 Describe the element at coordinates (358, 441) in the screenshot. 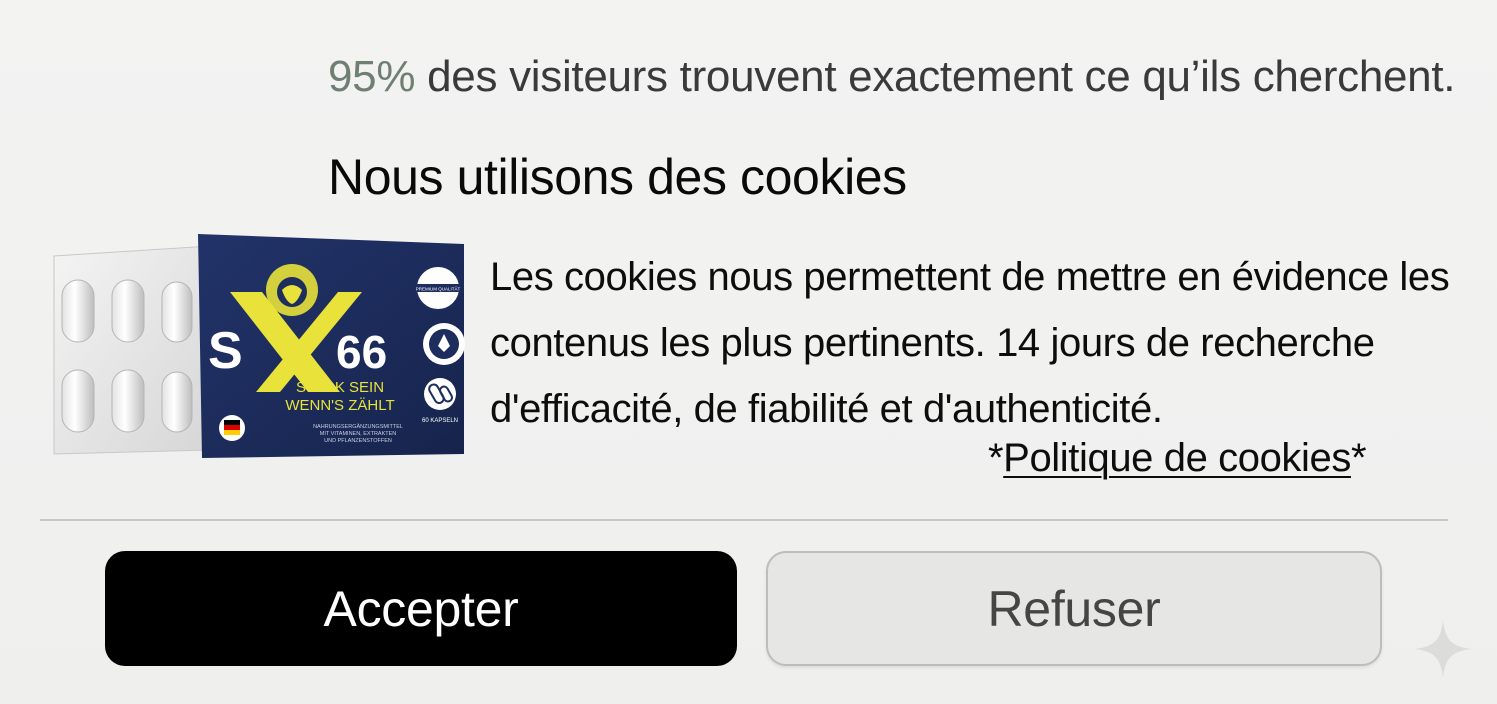

I see `fine-print-3: UND PFLANZENSTOFFEN` at that location.